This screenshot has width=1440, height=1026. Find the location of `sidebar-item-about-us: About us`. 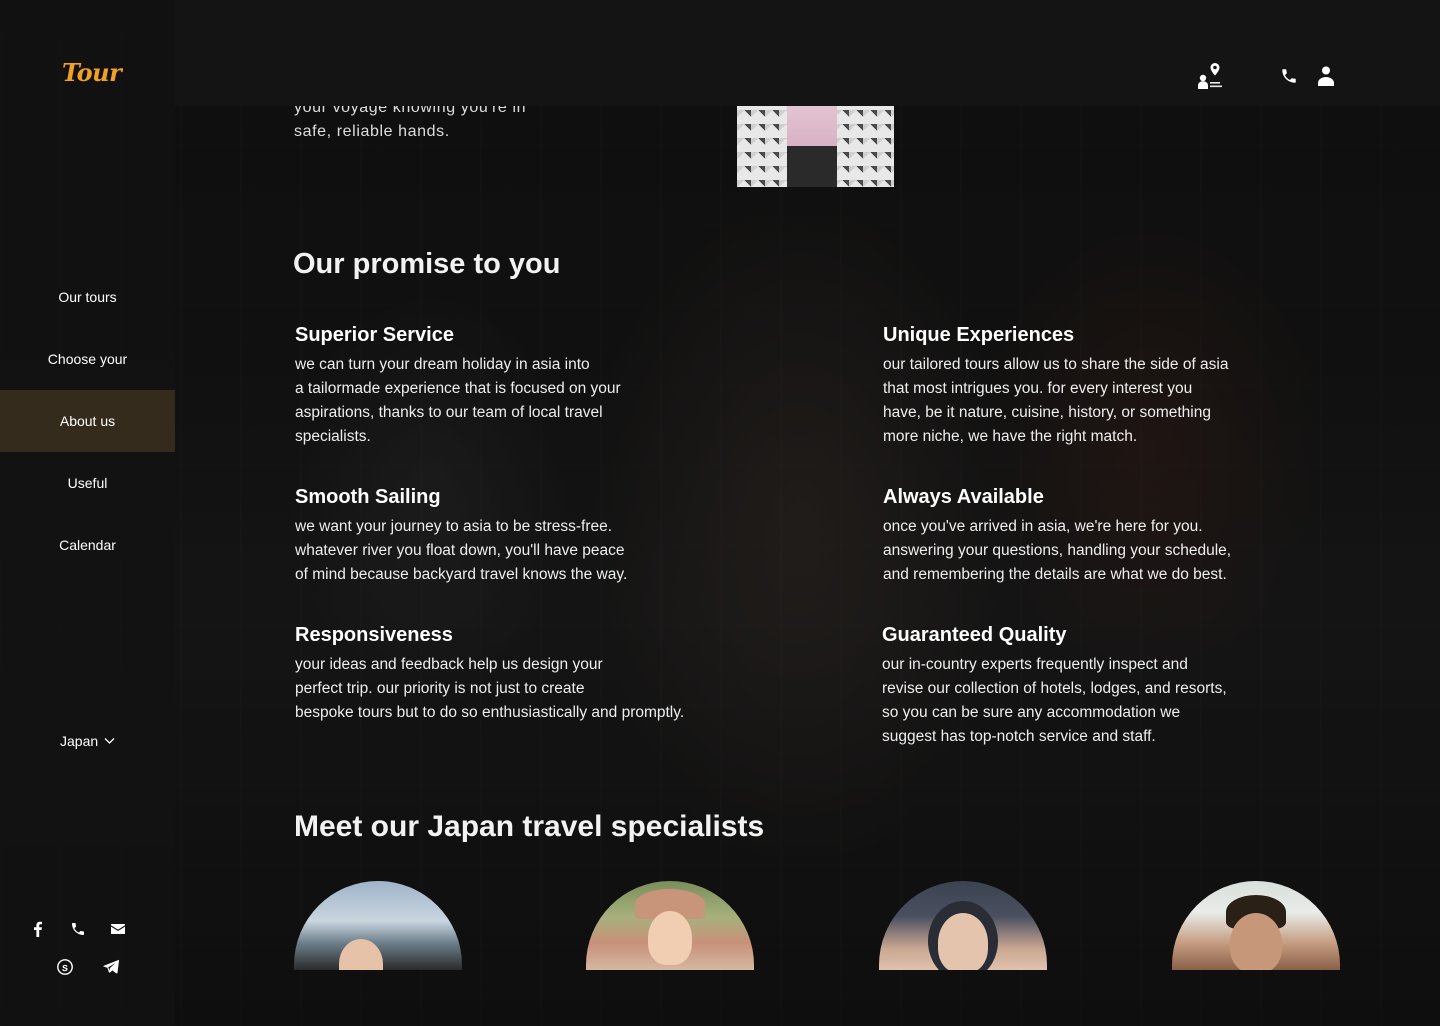

sidebar-item-about-us: About us is located at coordinates (87, 421).